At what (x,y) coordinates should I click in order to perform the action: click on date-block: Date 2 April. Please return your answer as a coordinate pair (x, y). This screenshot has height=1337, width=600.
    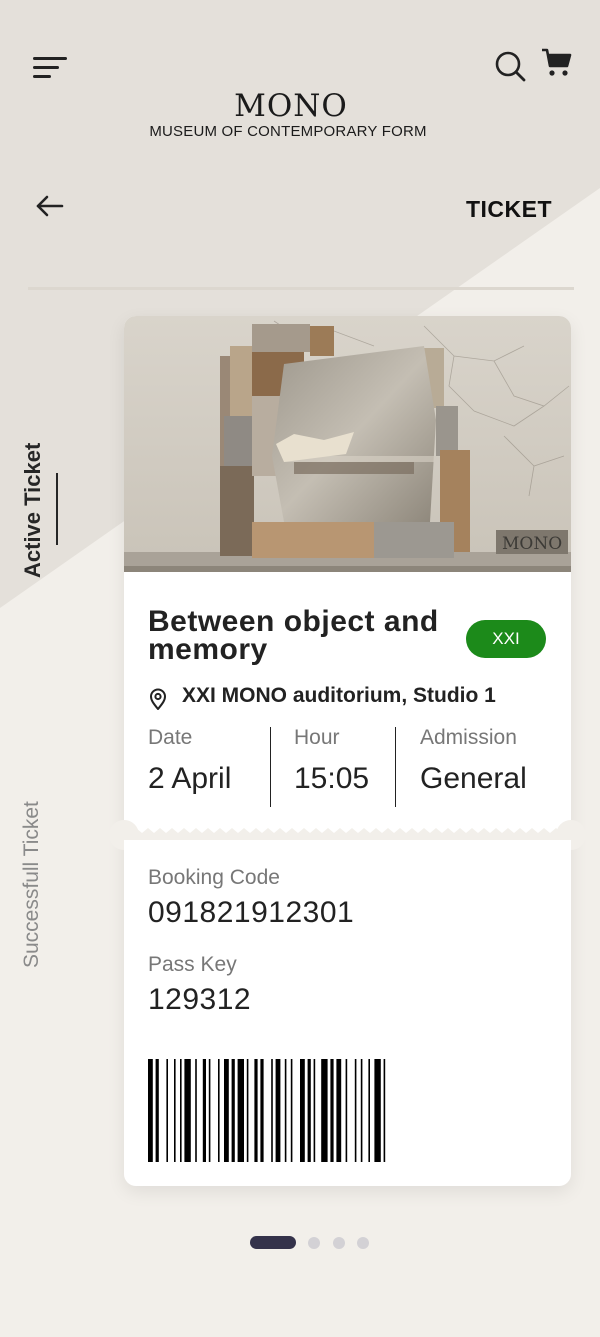
    Looking at the image, I should click on (189, 761).